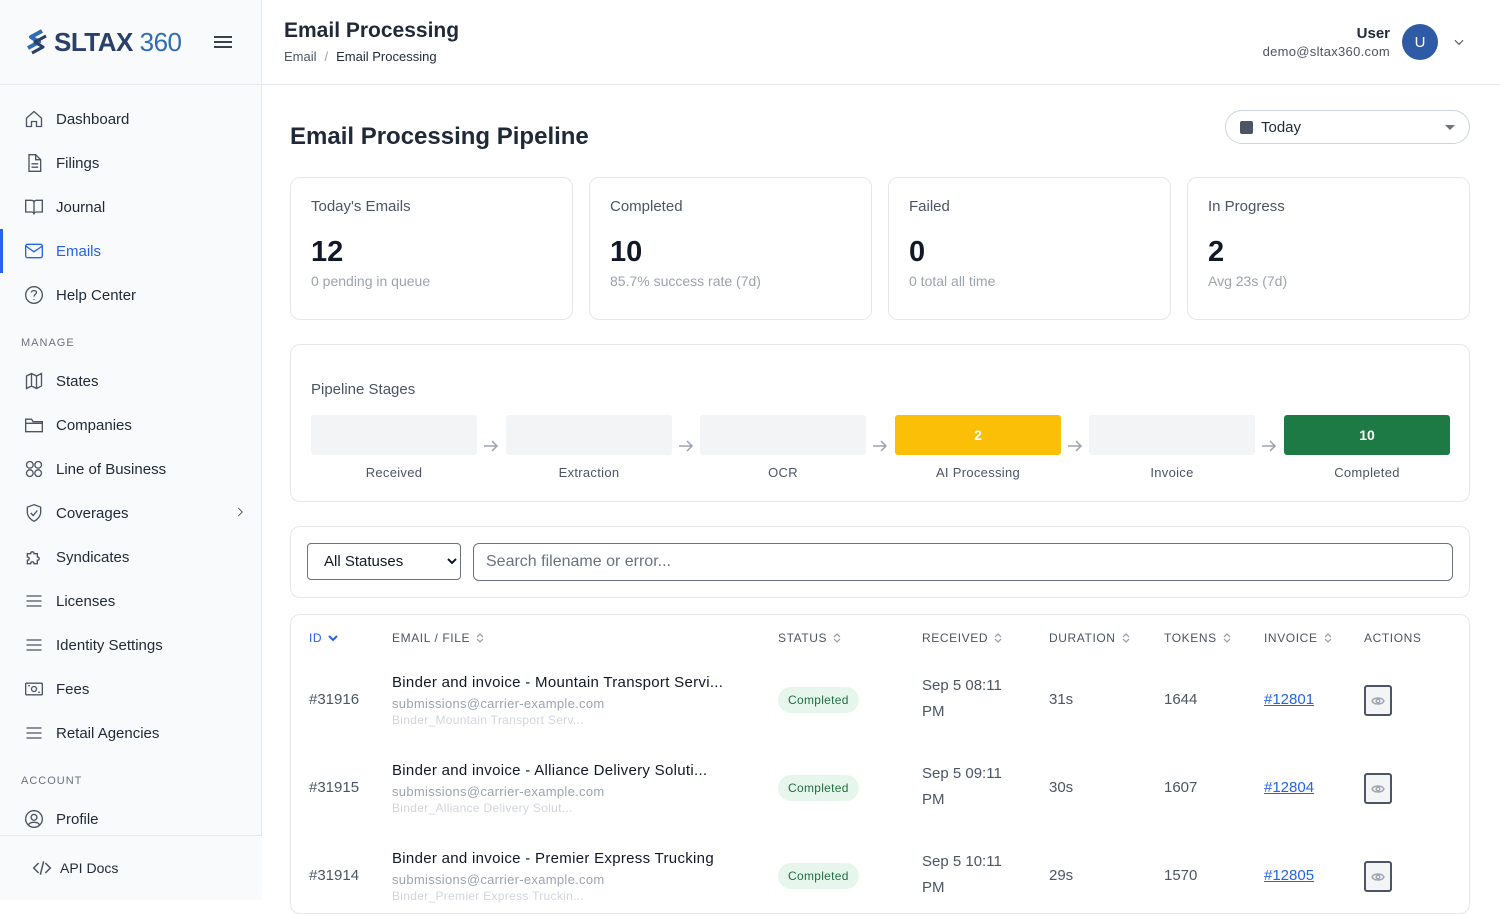  I want to click on sidebar-item-coverages: Coverages, so click(130, 513).